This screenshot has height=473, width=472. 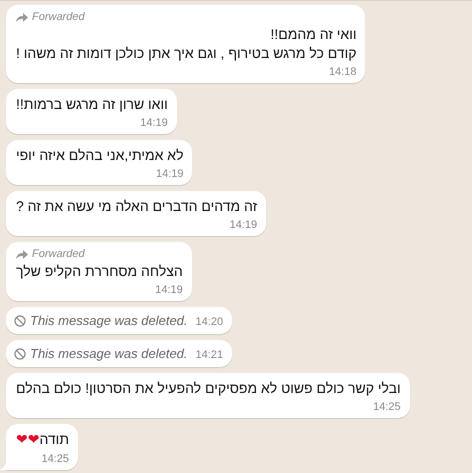 I want to click on message-text: ובלי קשר כולם פשוט לא מפסיקים להפעיל את הסרטון! כולם בהלם, so click(x=208, y=388).